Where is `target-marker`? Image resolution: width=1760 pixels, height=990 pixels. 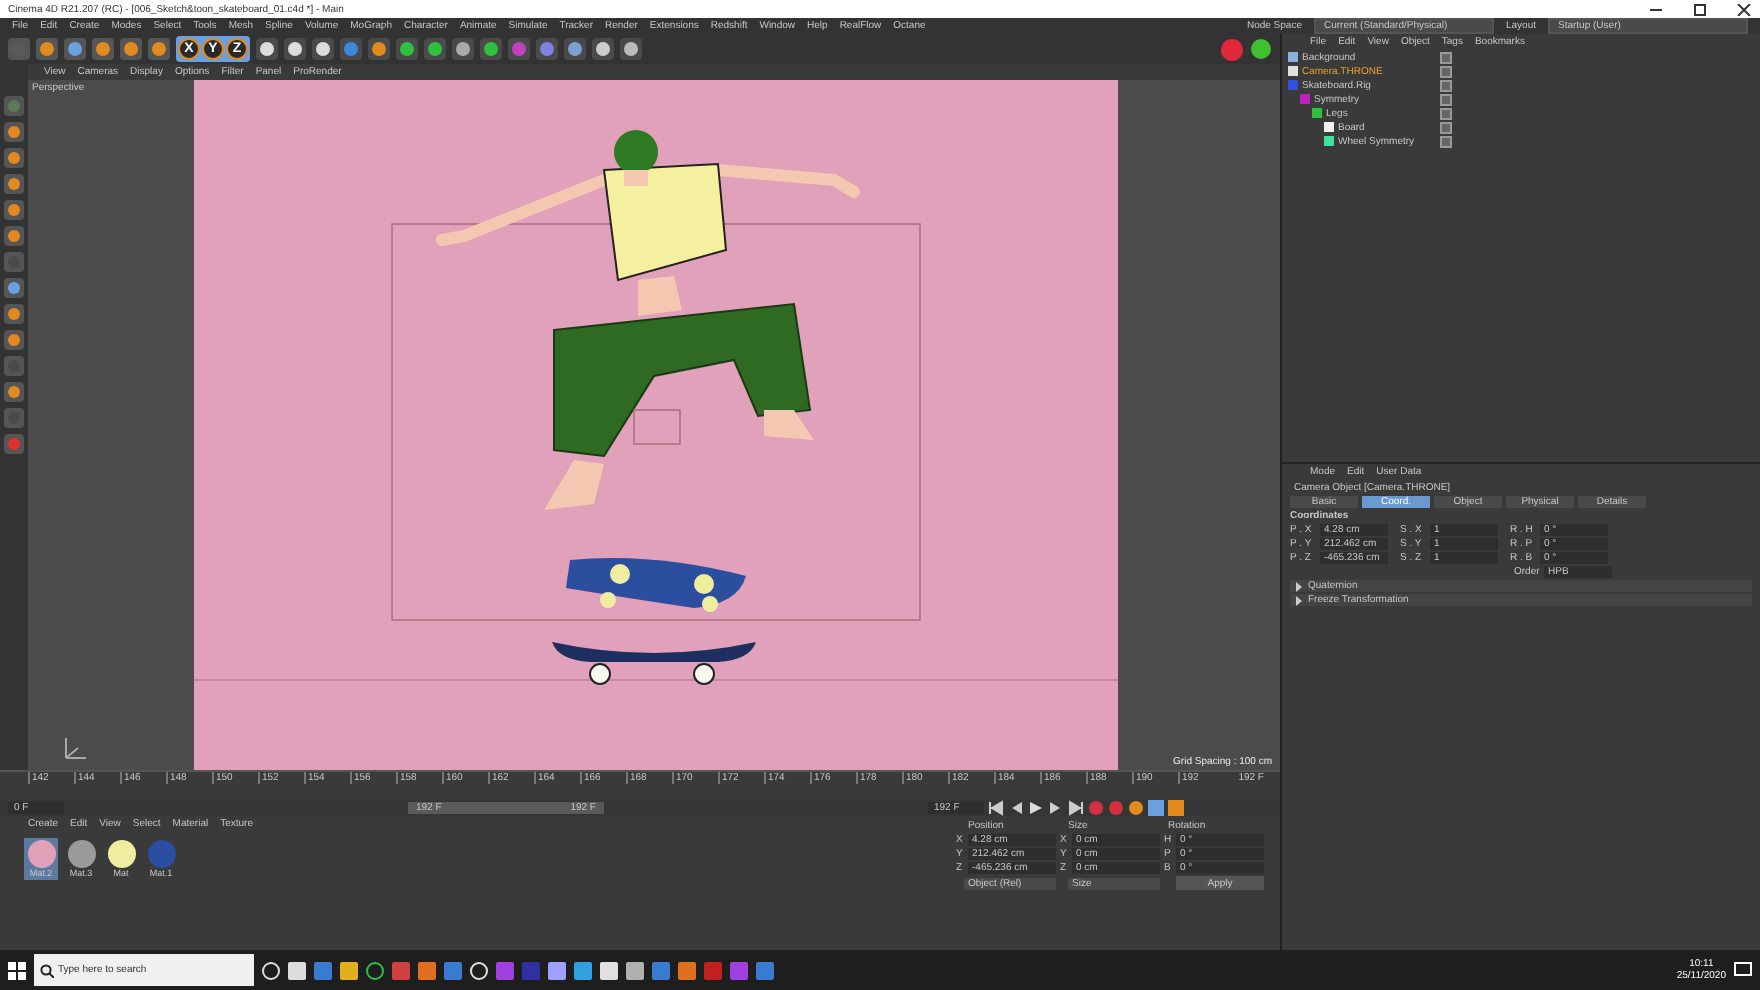 target-marker is located at coordinates (657, 427).